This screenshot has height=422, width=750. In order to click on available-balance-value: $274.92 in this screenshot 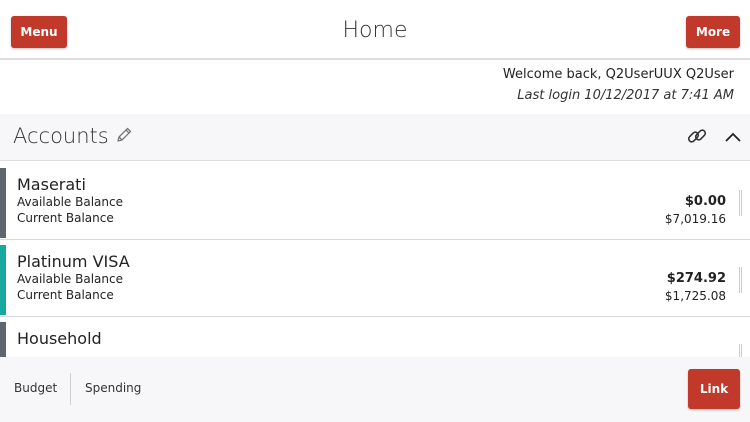, I will do `click(696, 278)`.